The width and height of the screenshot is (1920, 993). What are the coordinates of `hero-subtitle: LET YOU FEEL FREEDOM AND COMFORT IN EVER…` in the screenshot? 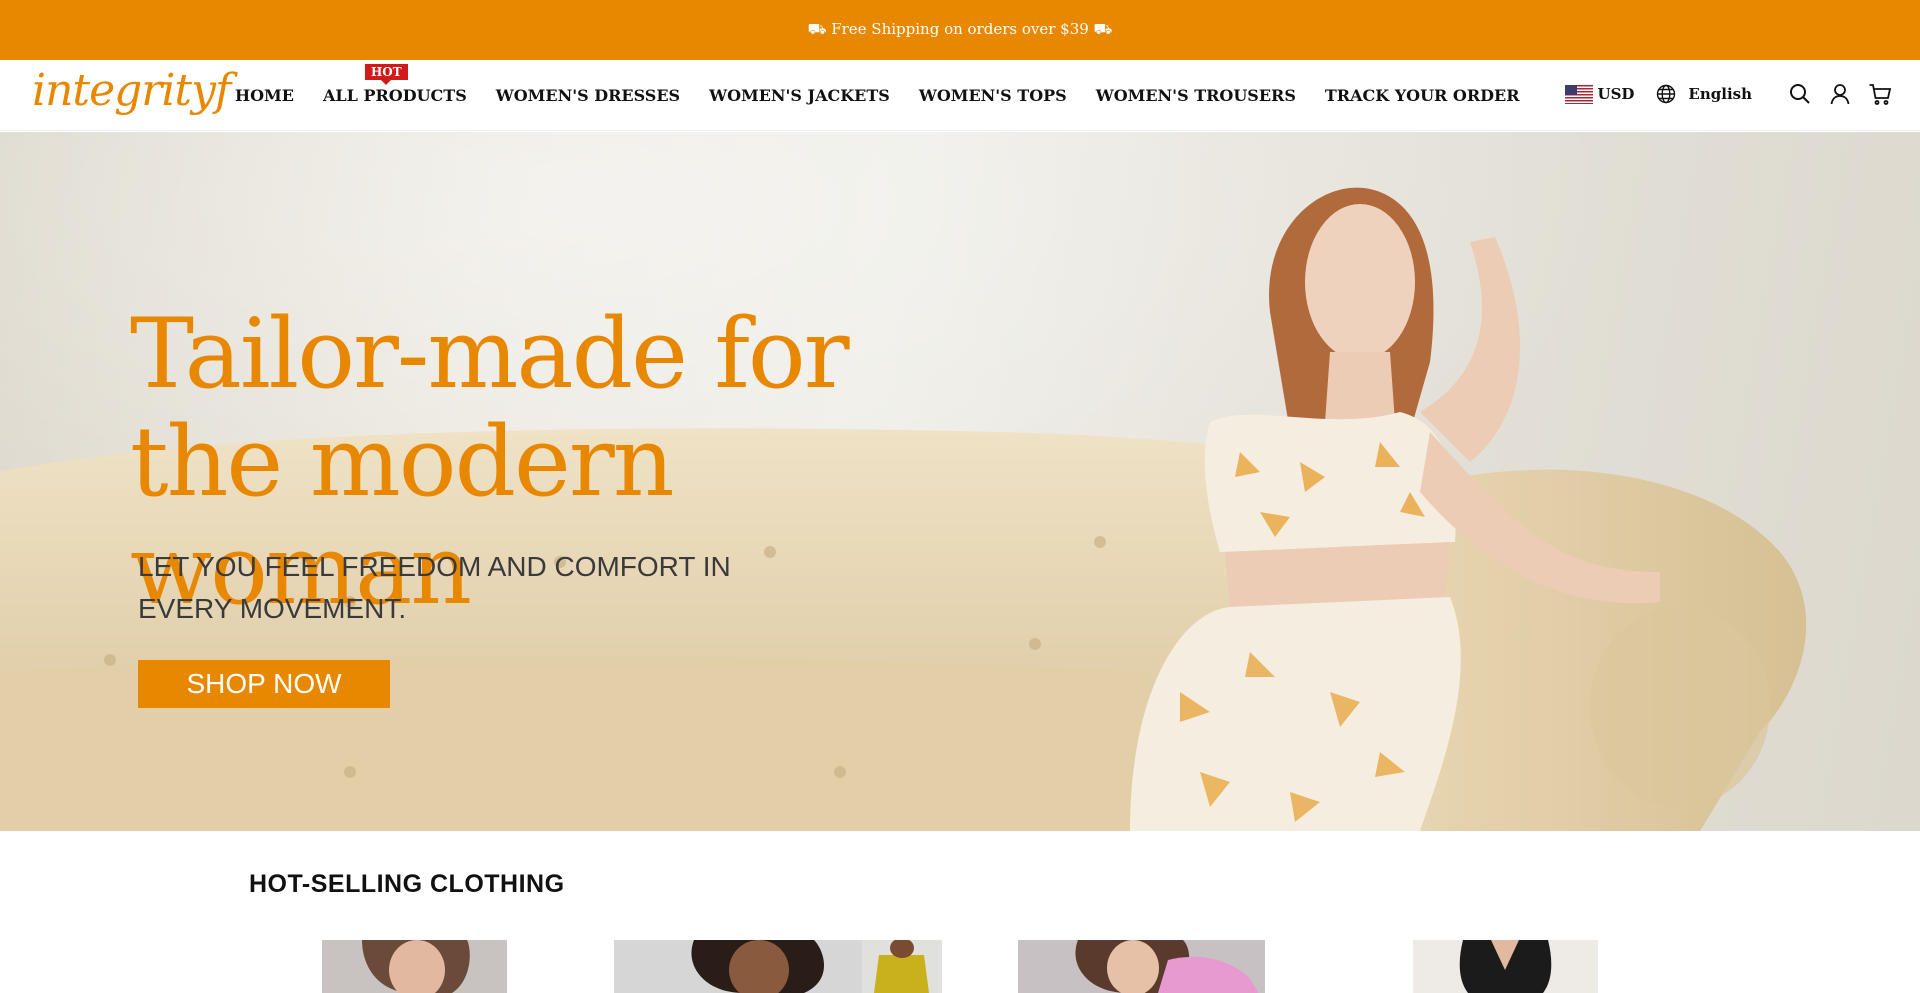 It's located at (478, 588).